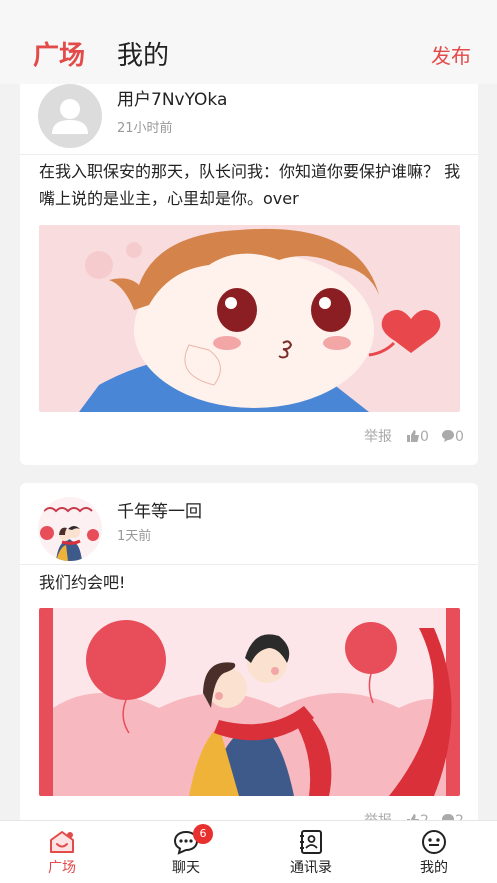 Image resolution: width=497 pixels, height=883 pixels. Describe the element at coordinates (59, 56) in the screenshot. I see `tab-square: 广场` at that location.